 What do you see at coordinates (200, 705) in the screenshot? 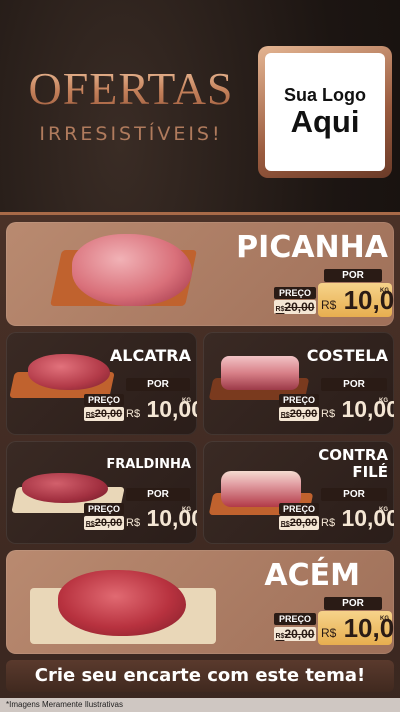
I see `disclaimer-text: *Imagens Meramente Ilustrativas` at bounding box center [200, 705].